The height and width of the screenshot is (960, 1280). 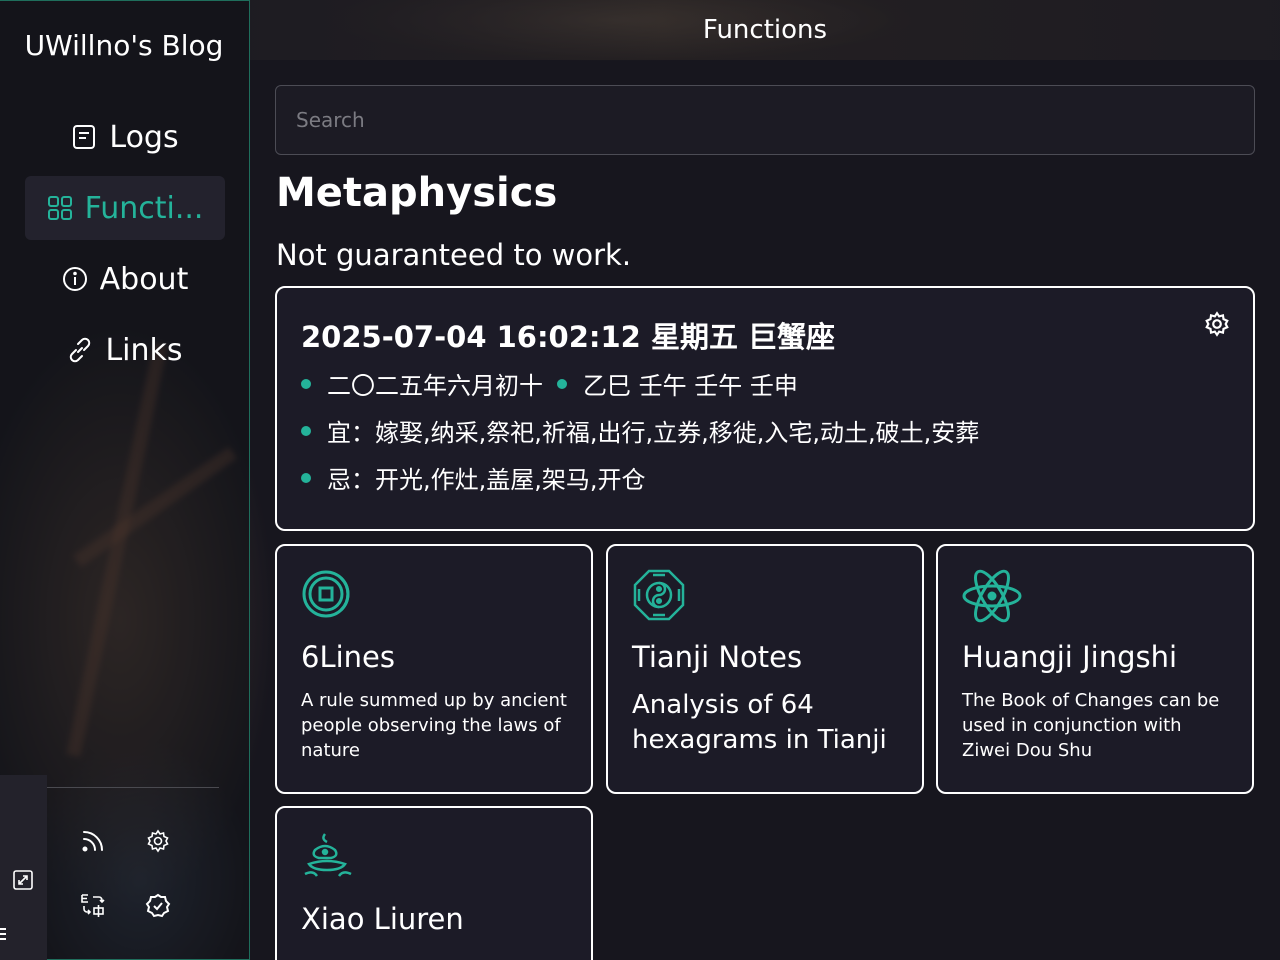 What do you see at coordinates (690, 386) in the screenshot?
I see `calendar-ganzhi: 乙巳 壬午 壬午 壬申` at bounding box center [690, 386].